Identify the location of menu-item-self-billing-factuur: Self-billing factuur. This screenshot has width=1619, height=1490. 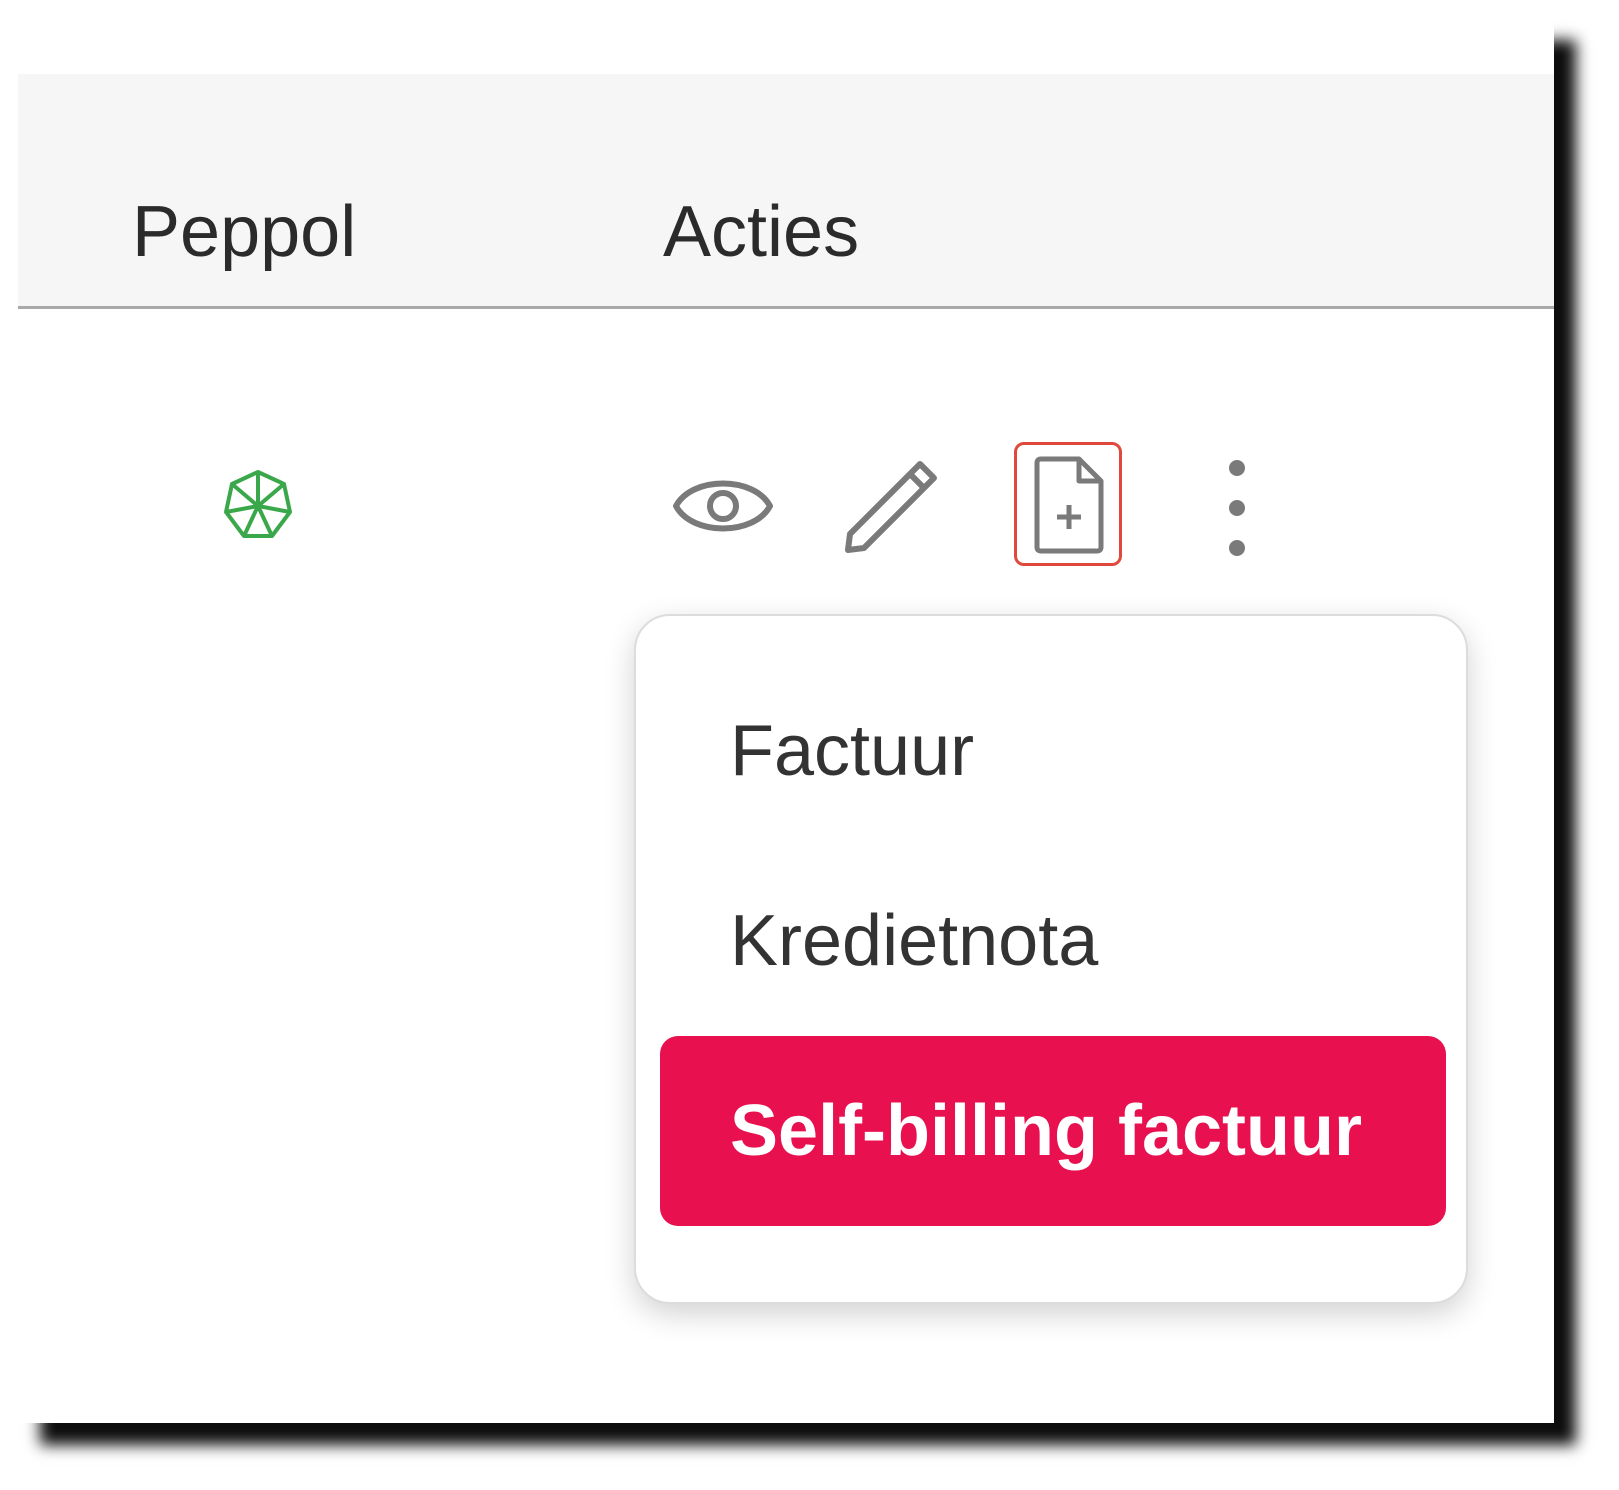
(1053, 1131).